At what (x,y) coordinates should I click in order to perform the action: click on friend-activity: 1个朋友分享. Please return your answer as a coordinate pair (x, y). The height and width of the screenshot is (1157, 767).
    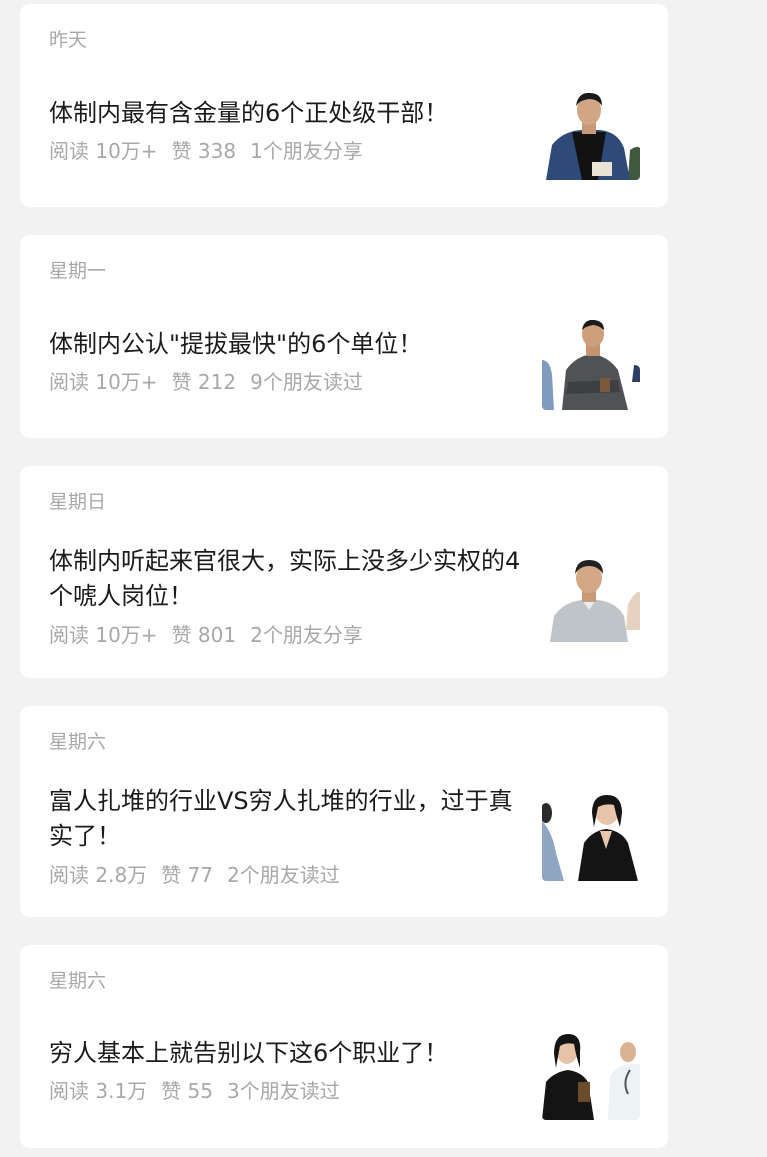
    Looking at the image, I should click on (306, 151).